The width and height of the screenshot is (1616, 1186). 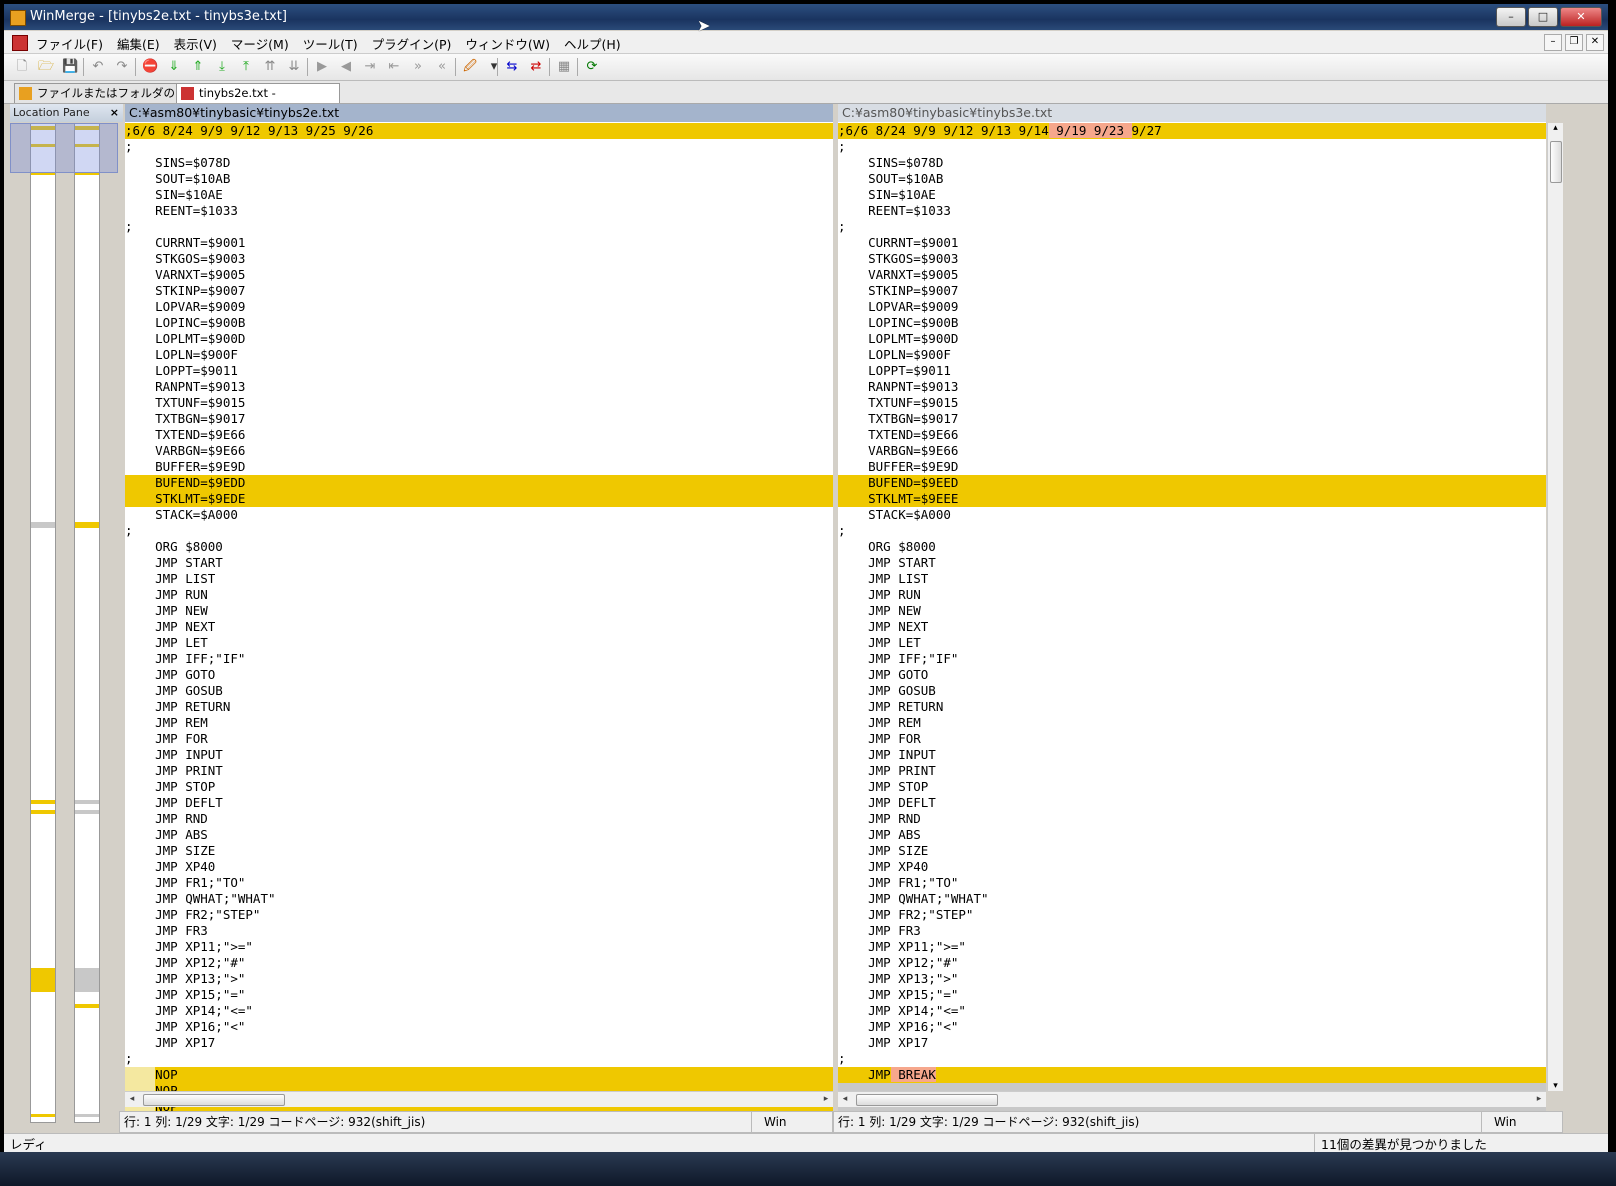 What do you see at coordinates (1192, 947) in the screenshot?
I see `code-line: JMP XP11;">="` at bounding box center [1192, 947].